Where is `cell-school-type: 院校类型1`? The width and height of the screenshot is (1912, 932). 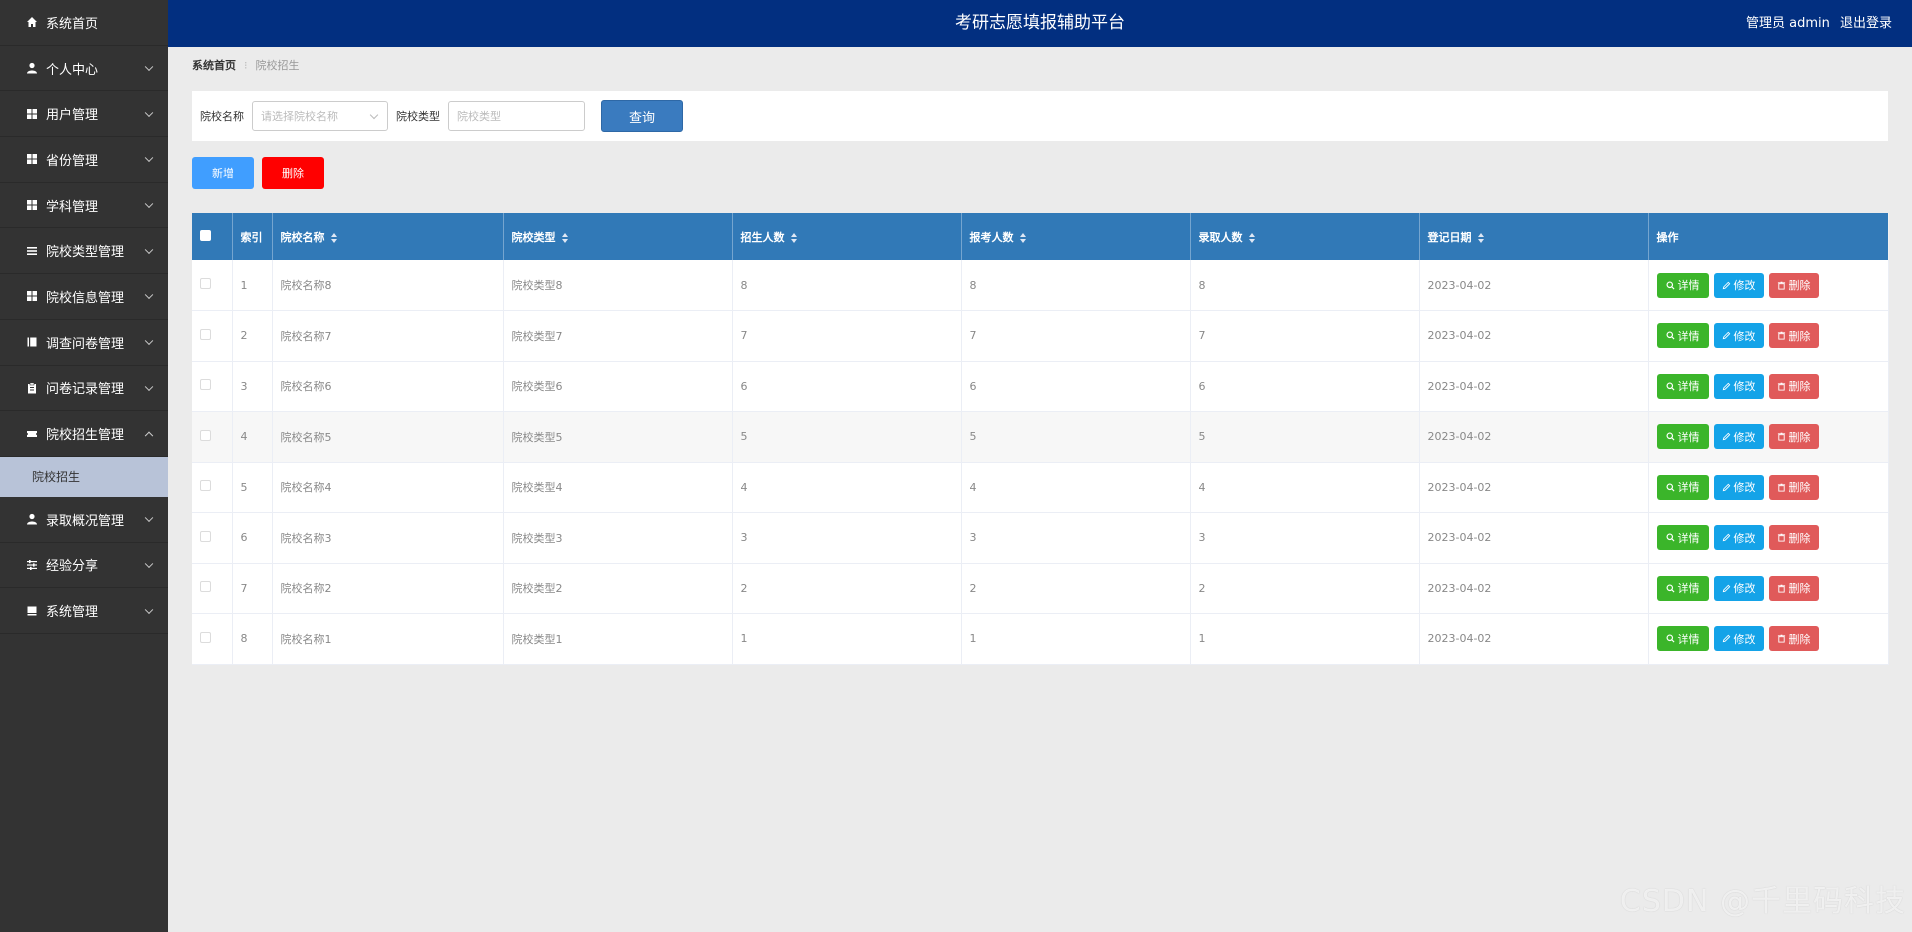
cell-school-type: 院校类型1 is located at coordinates (618, 639).